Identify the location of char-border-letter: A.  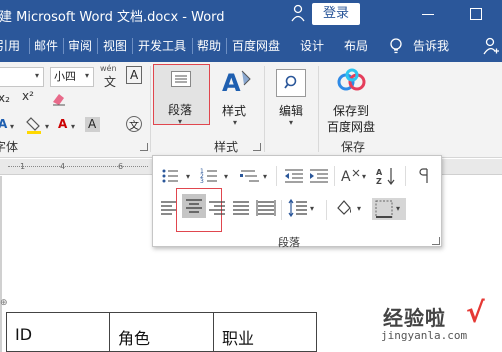
(134, 75).